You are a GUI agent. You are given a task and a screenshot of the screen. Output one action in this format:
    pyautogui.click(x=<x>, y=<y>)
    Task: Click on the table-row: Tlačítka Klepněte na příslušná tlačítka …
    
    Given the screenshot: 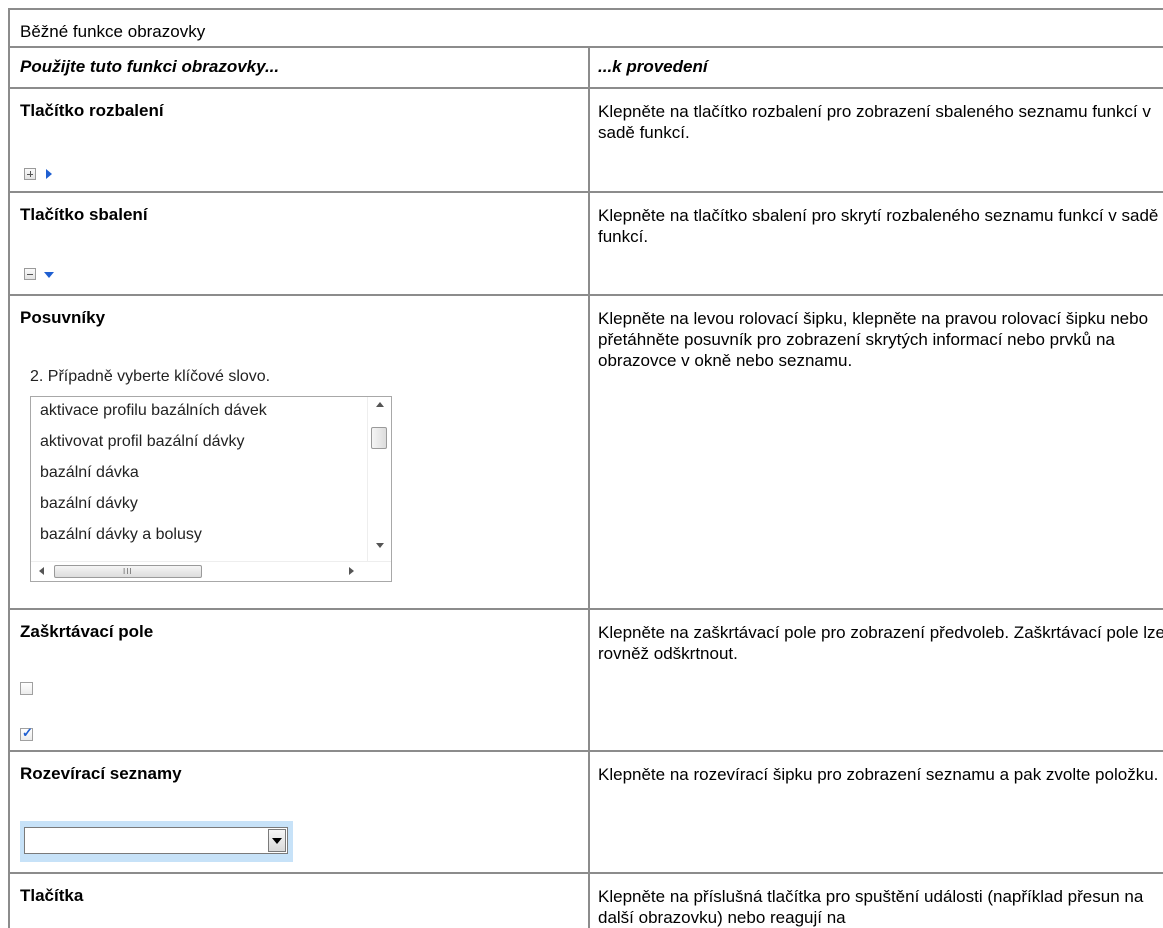 What is the action you would take?
    pyautogui.click(x=581, y=900)
    